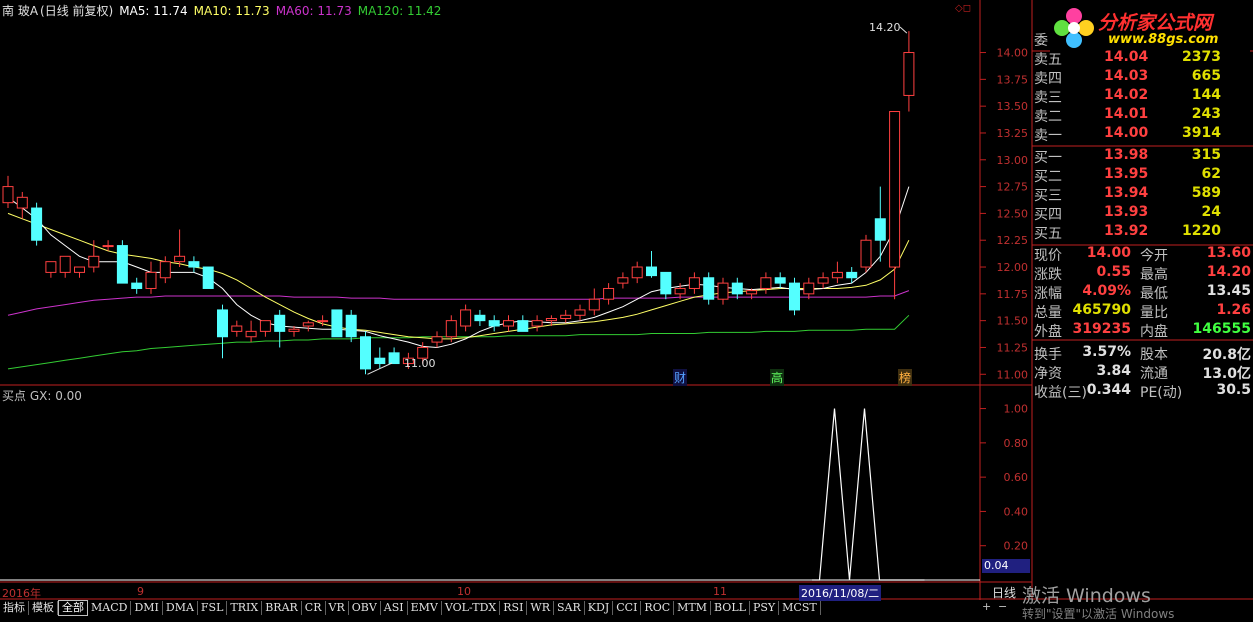  Describe the element at coordinates (1142, 232) in the screenshot. I see `bid-row: 买五 13.92 1220` at that location.